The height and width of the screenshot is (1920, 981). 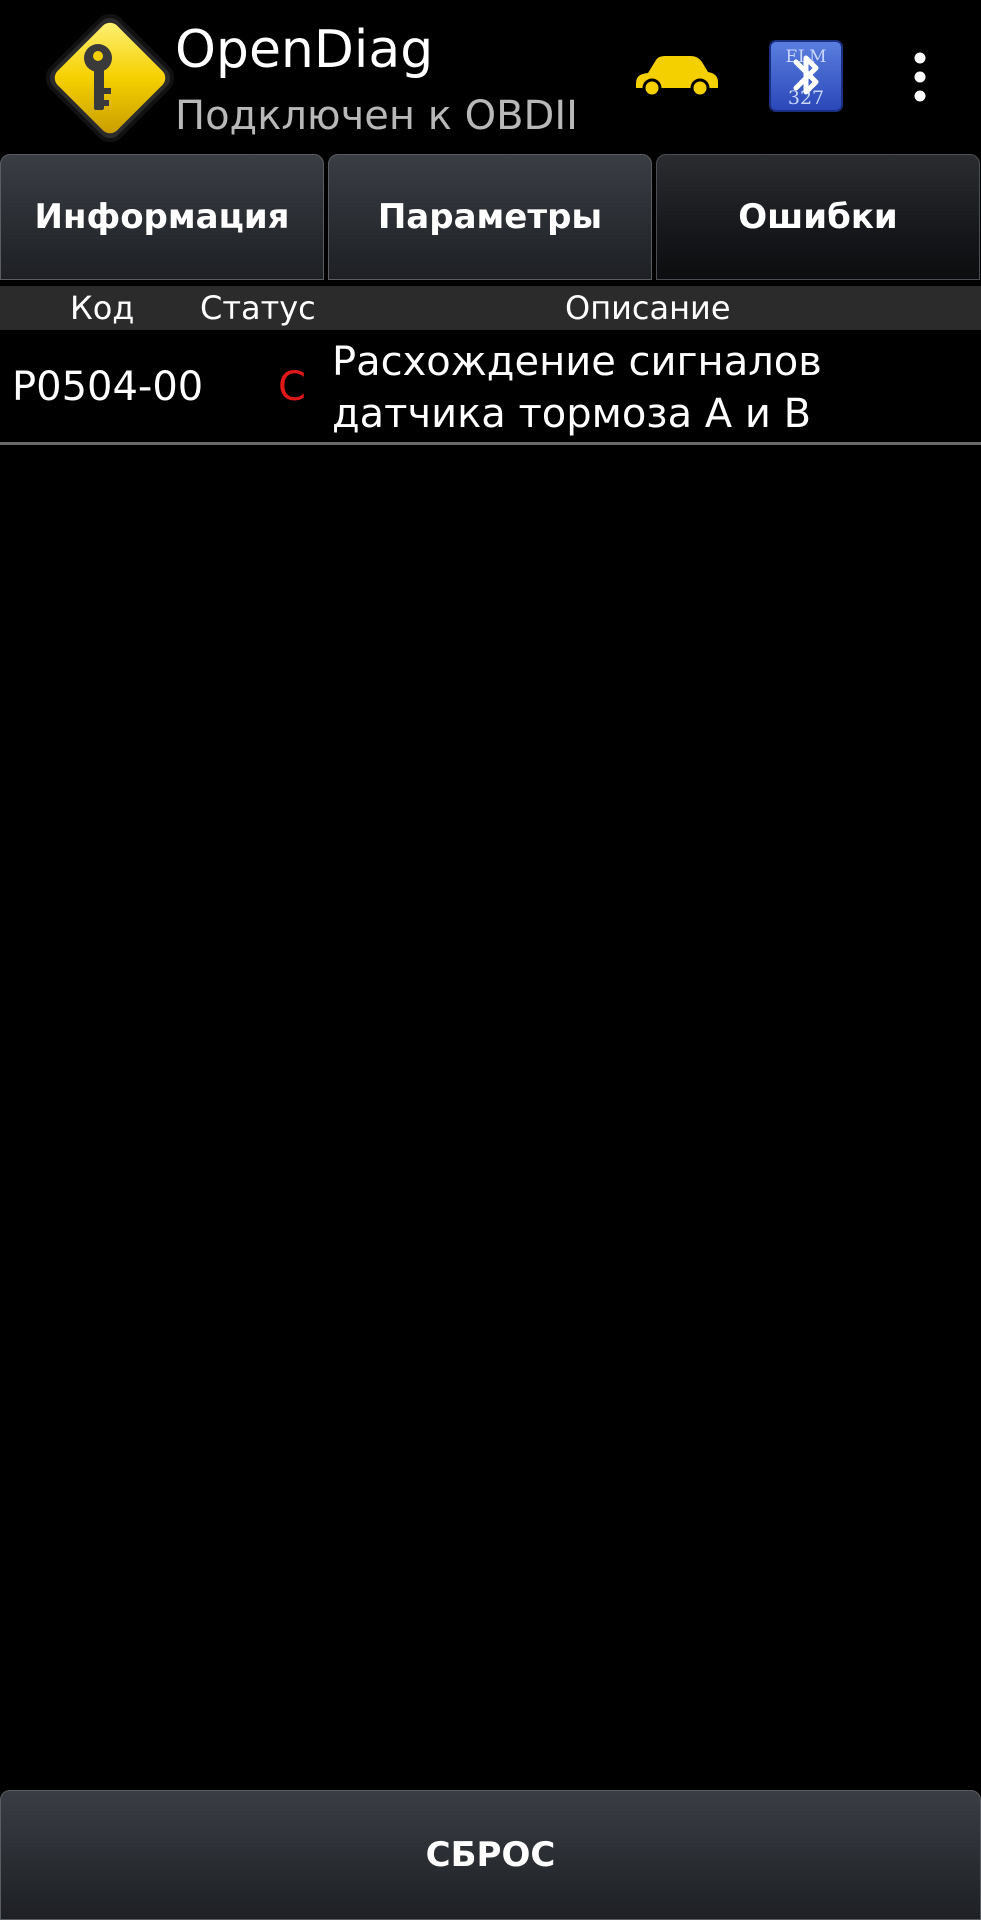 I want to click on header-status: Статус, so click(x=258, y=308).